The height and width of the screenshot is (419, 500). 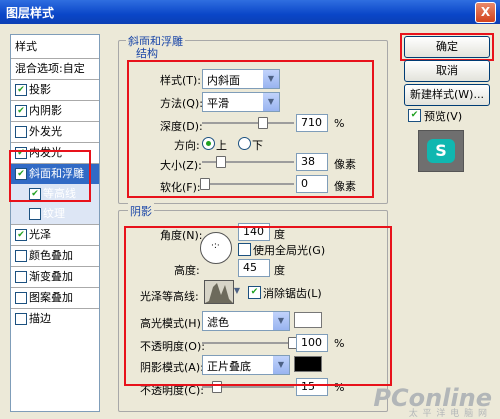 What do you see at coordinates (141, 211) in the screenshot?
I see `shading-title: 阴影` at bounding box center [141, 211].